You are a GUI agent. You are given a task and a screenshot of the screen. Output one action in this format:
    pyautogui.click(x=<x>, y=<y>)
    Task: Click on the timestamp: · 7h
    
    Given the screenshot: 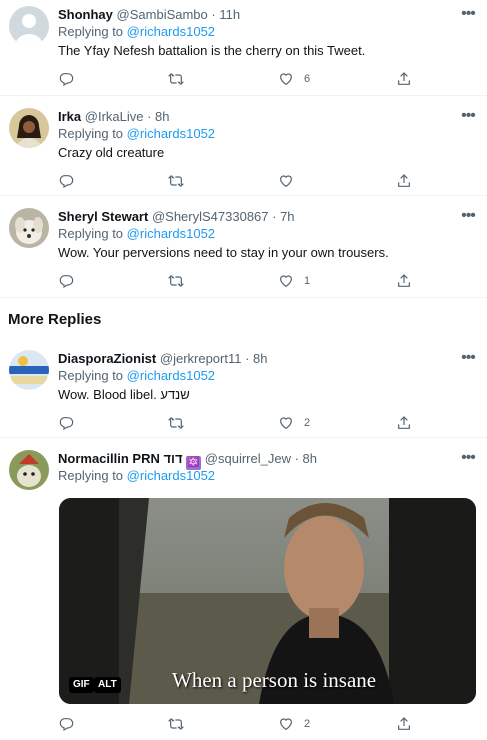 What is the action you would take?
    pyautogui.click(x=283, y=216)
    